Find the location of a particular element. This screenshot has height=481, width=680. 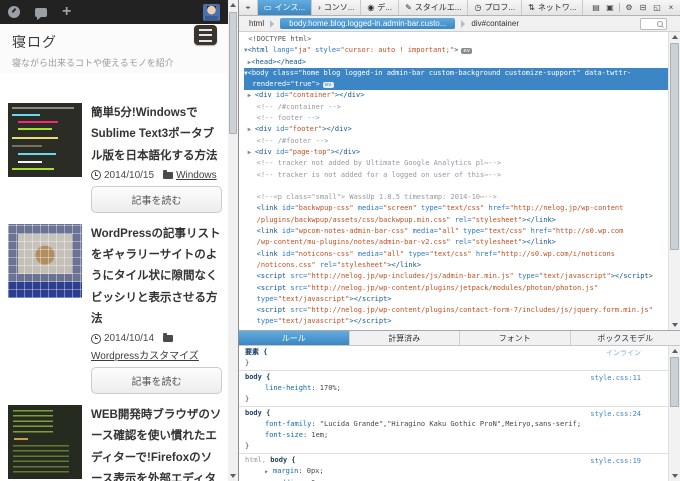

markup-line: ▶ <div id="footer"></div> is located at coordinates (462, 129).